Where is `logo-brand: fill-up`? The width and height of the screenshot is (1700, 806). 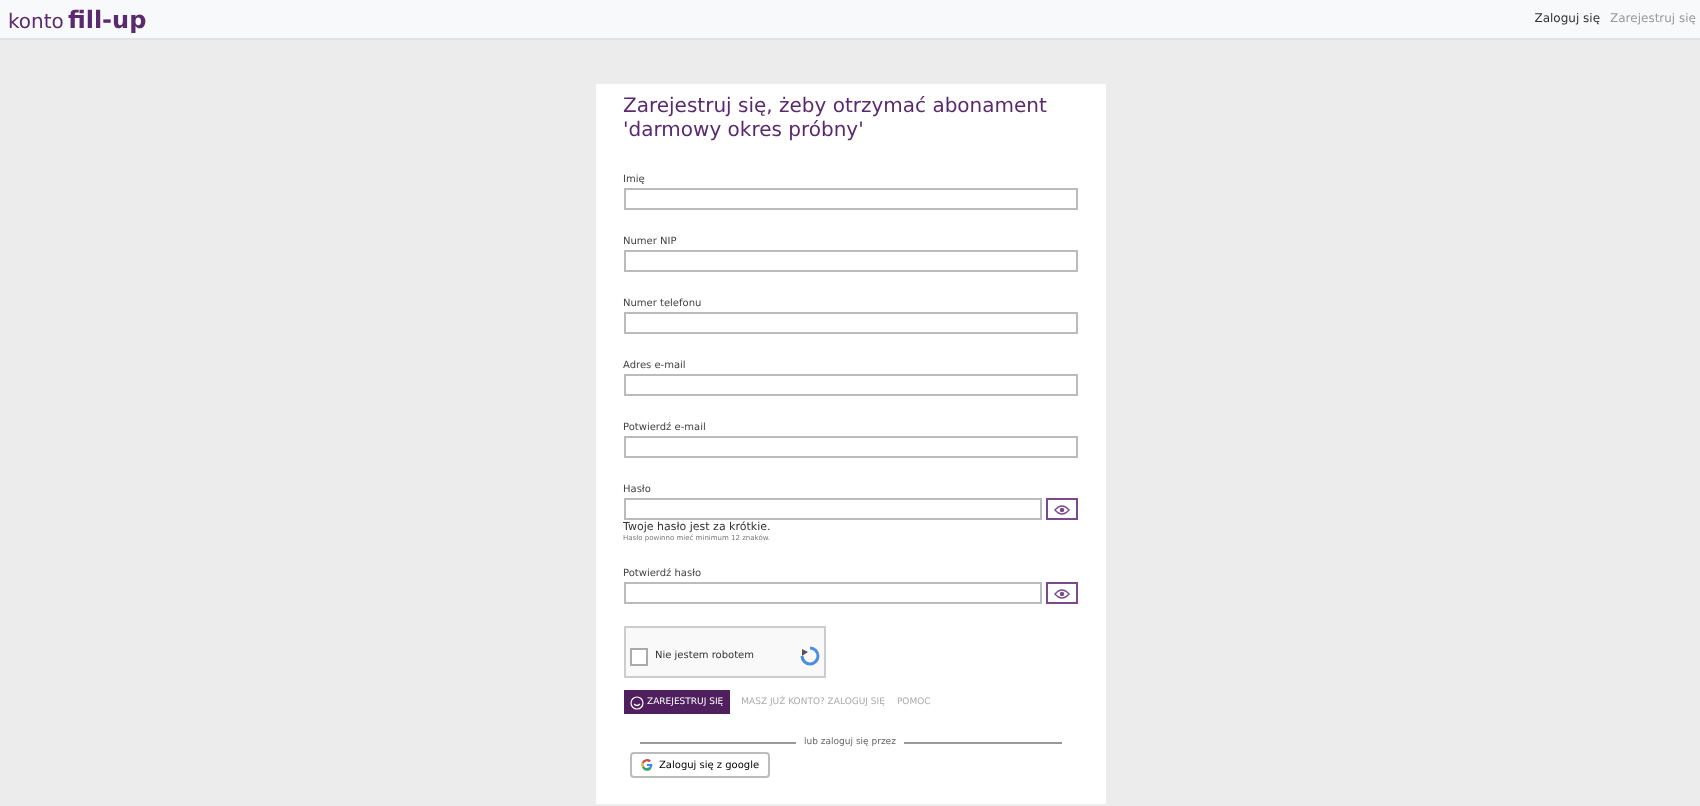 logo-brand: fill-up is located at coordinates (107, 19).